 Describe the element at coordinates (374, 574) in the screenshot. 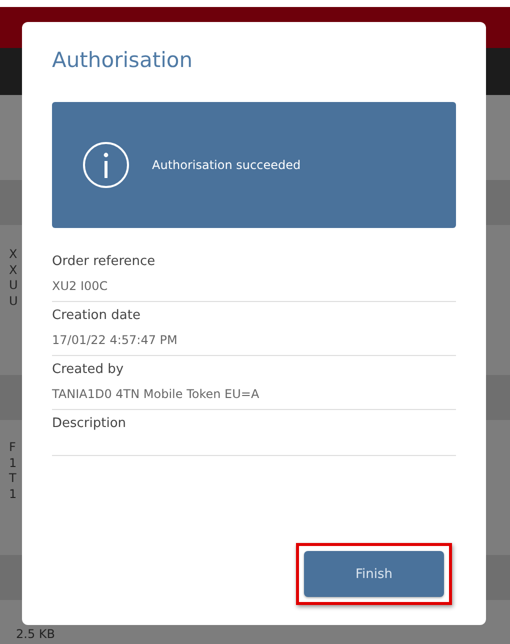

I see `finish-button: Finish` at that location.